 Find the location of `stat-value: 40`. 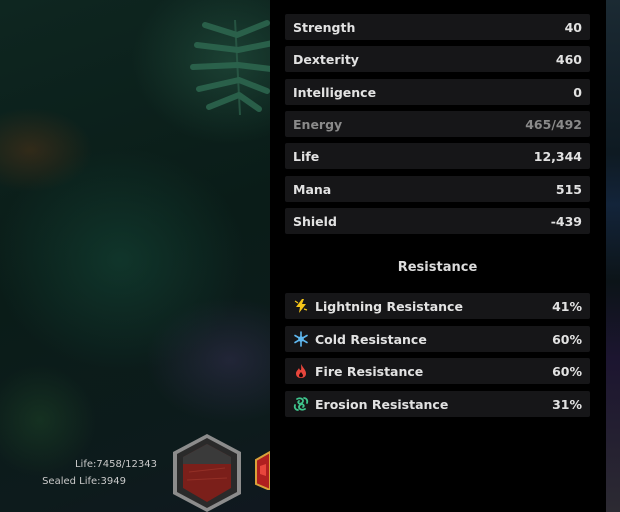

stat-value: 40 is located at coordinates (573, 27).